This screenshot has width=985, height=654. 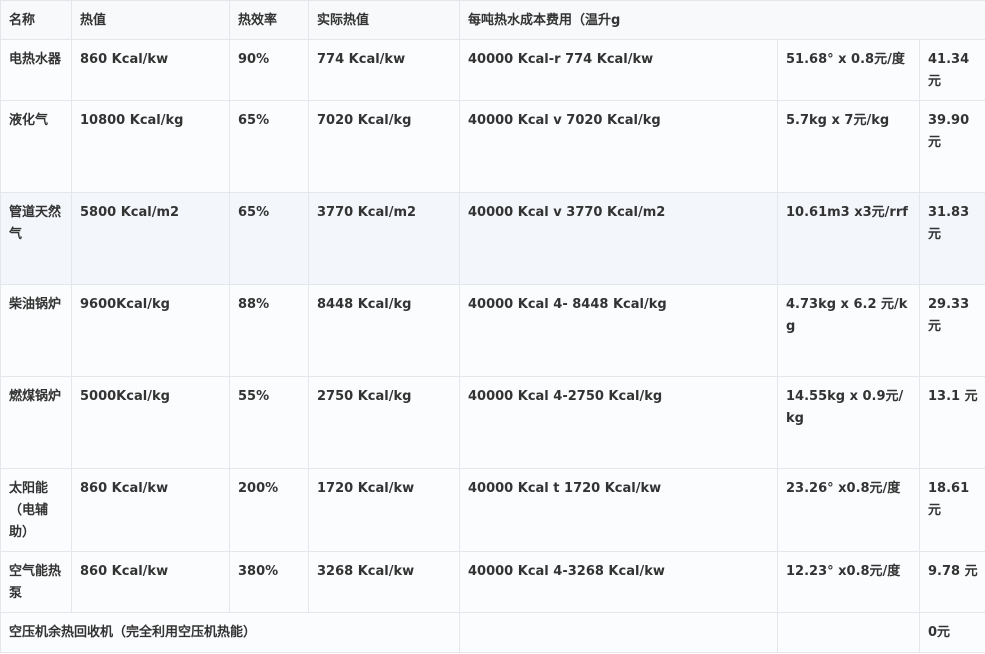 What do you see at coordinates (952, 146) in the screenshot?
I see `cell-cost: 39.90元` at bounding box center [952, 146].